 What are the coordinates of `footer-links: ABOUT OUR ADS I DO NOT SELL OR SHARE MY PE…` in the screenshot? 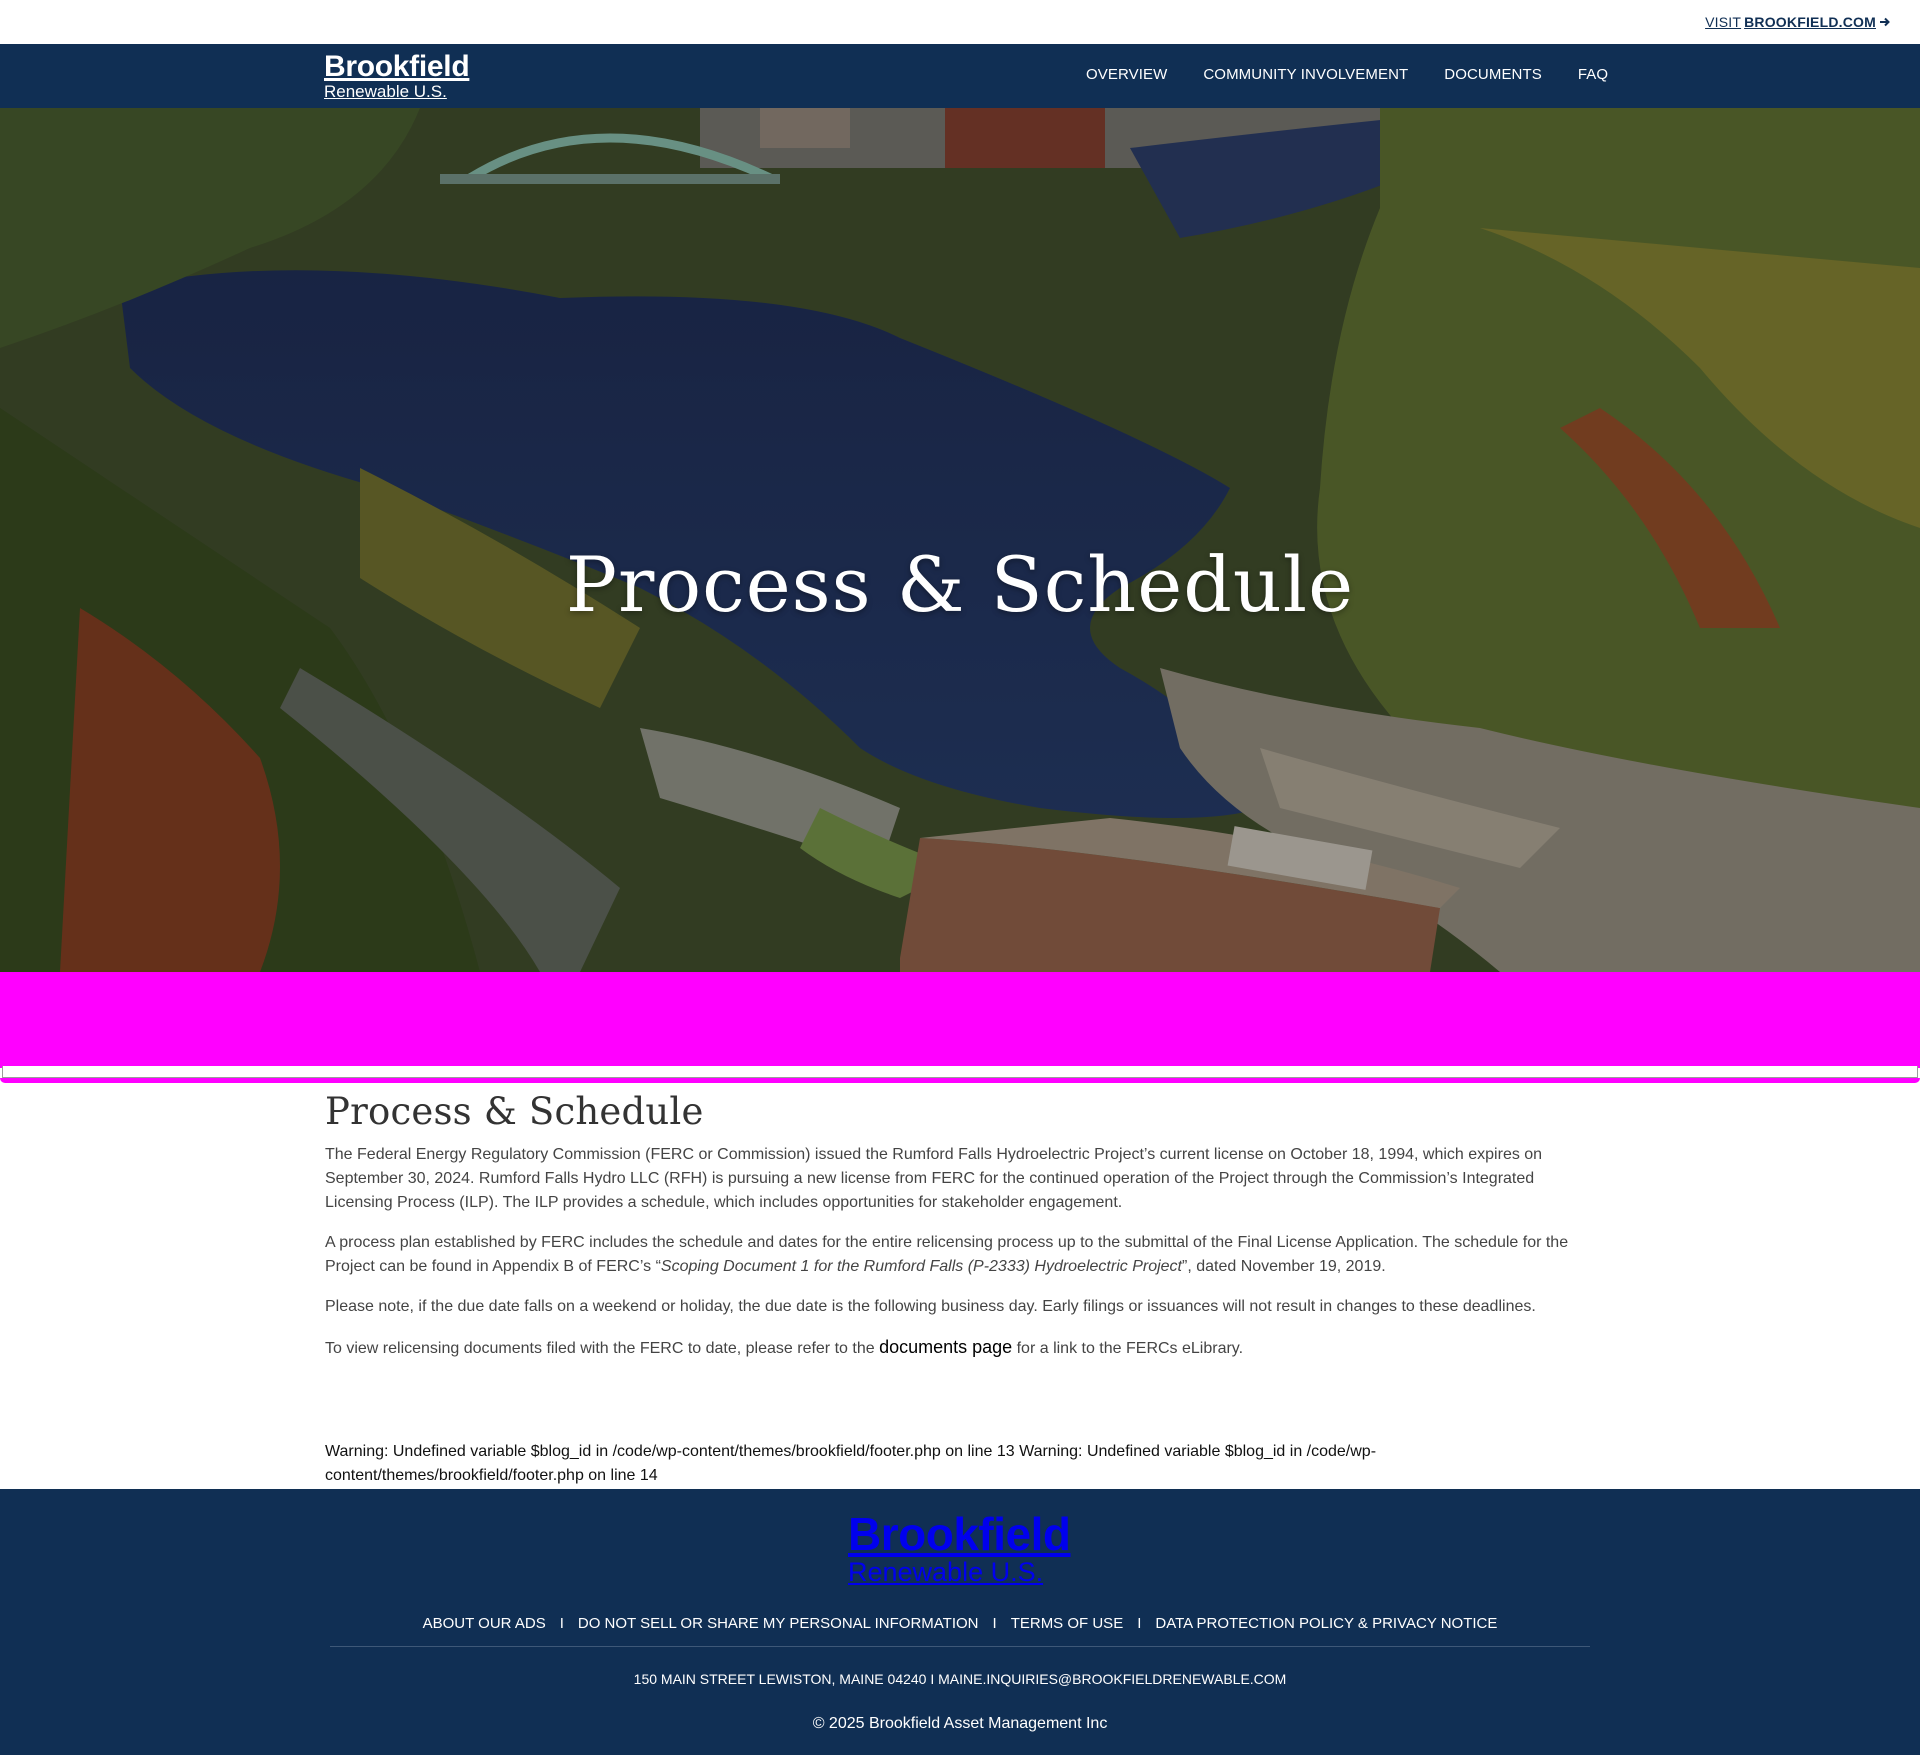 It's located at (960, 1623).